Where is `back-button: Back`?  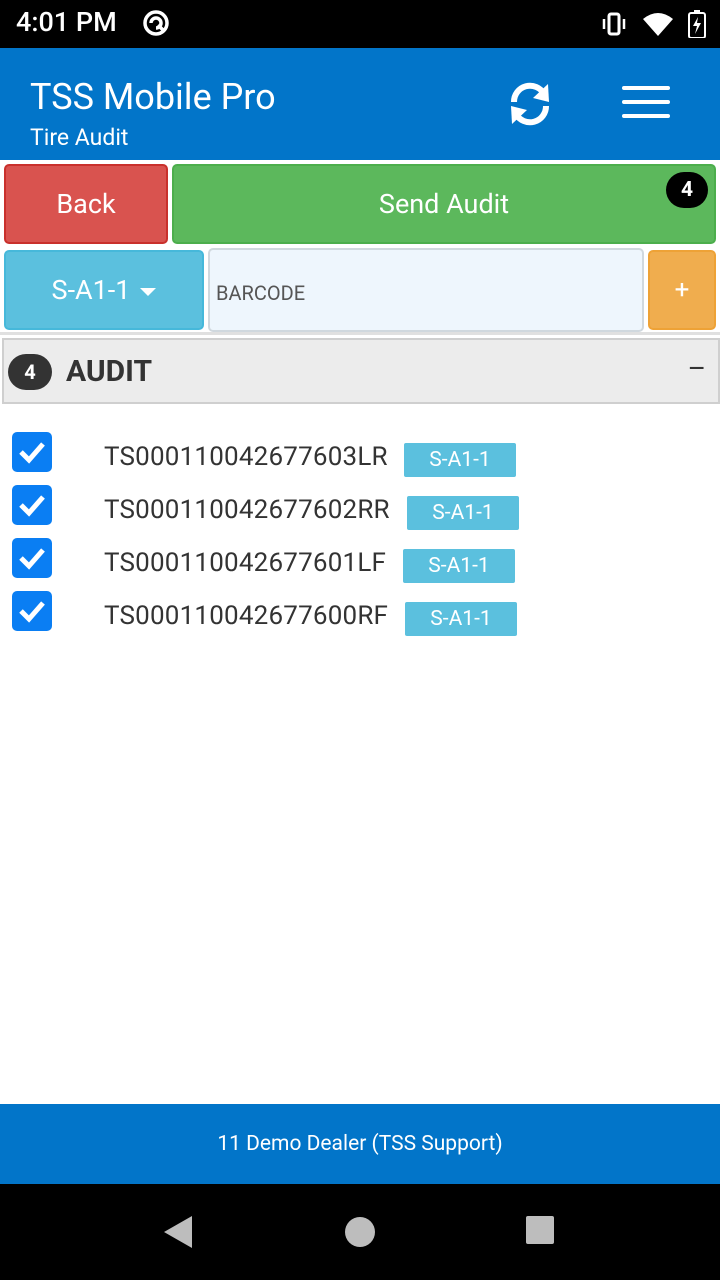 back-button: Back is located at coordinates (86, 204).